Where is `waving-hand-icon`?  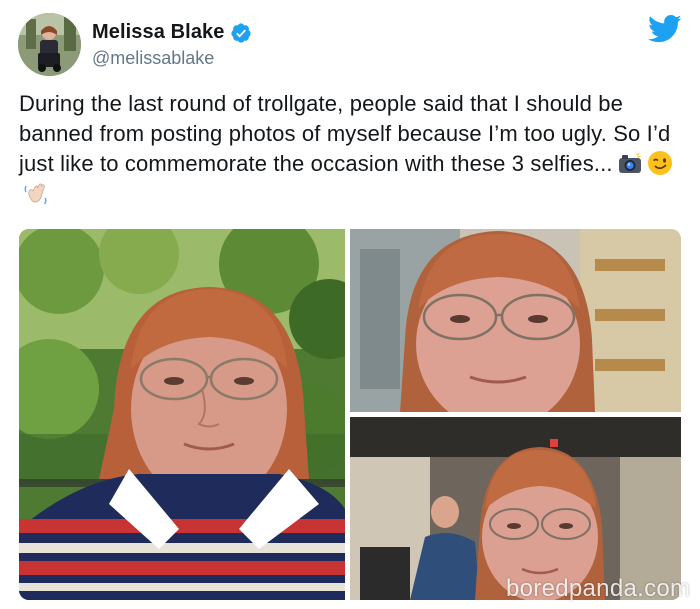
waving-hand-icon is located at coordinates (36, 193).